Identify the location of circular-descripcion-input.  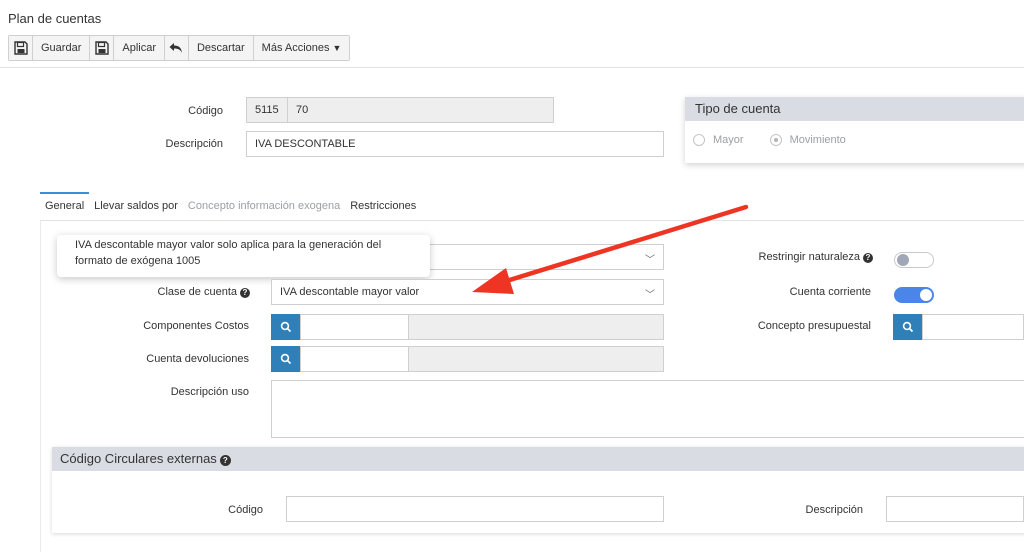
(955, 509).